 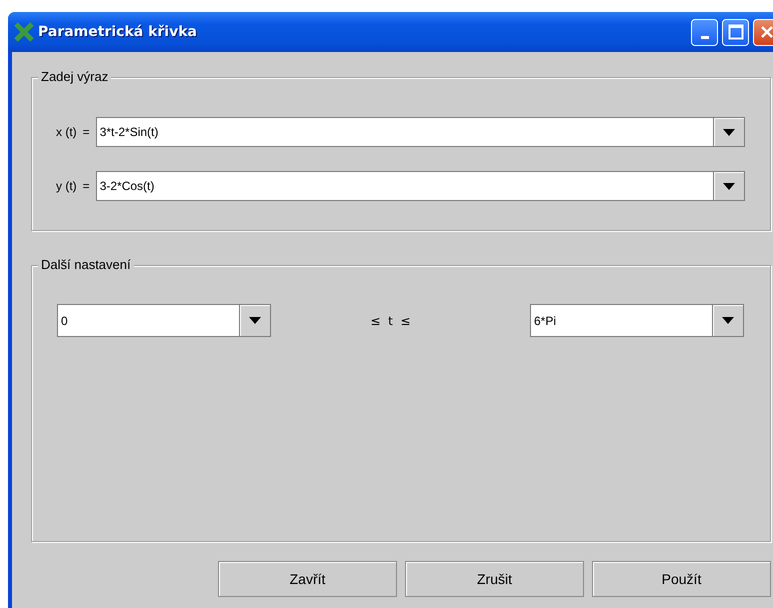 What do you see at coordinates (118, 32) in the screenshot?
I see `window-title: Parametrická křivka` at bounding box center [118, 32].